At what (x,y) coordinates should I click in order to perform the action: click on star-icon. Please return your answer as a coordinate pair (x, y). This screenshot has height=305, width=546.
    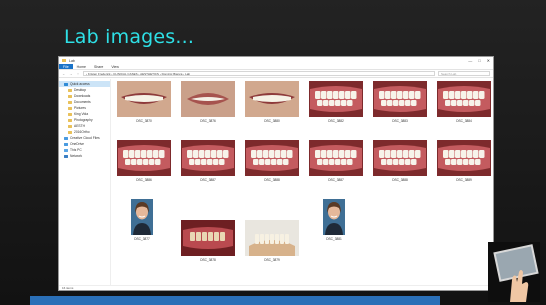
    Looking at the image, I should click on (66, 84).